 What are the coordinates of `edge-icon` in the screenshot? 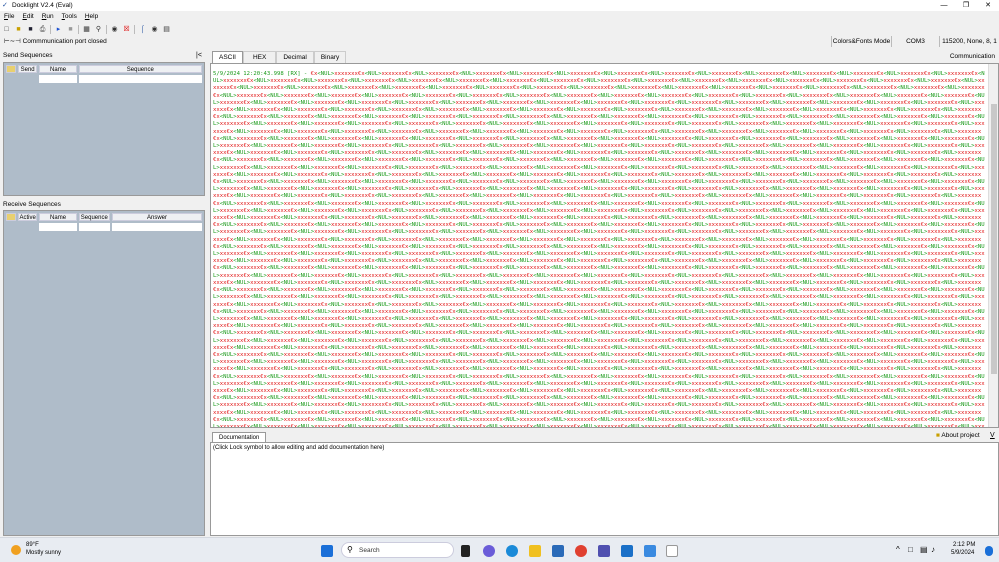 It's located at (512, 551).